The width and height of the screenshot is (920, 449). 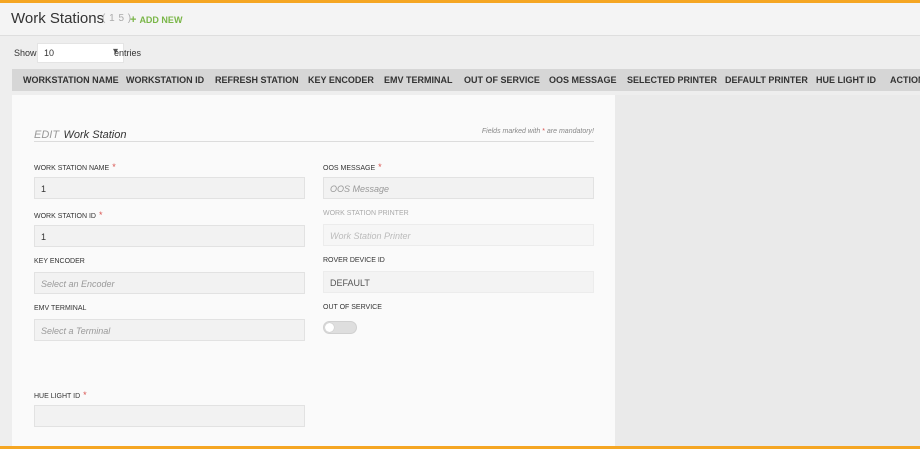 I want to click on rover-device-id-field: DEFAULT, so click(x=458, y=282).